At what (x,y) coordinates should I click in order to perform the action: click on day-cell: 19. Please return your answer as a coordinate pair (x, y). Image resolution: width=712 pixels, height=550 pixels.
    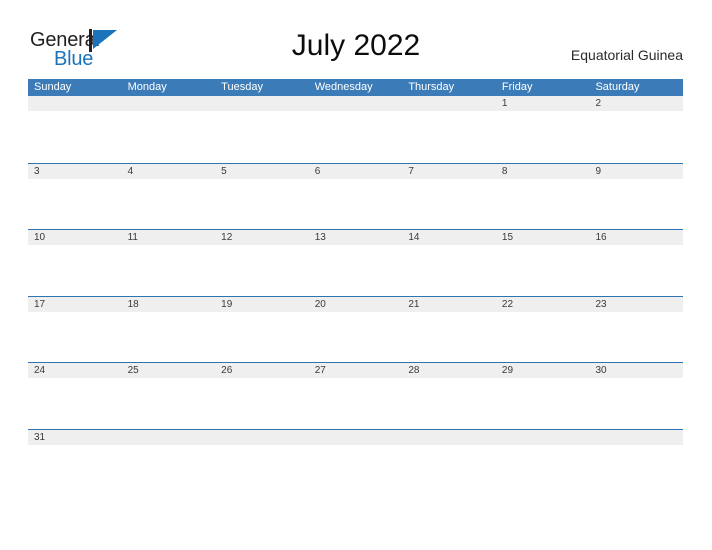
    Looking at the image, I should click on (262, 329).